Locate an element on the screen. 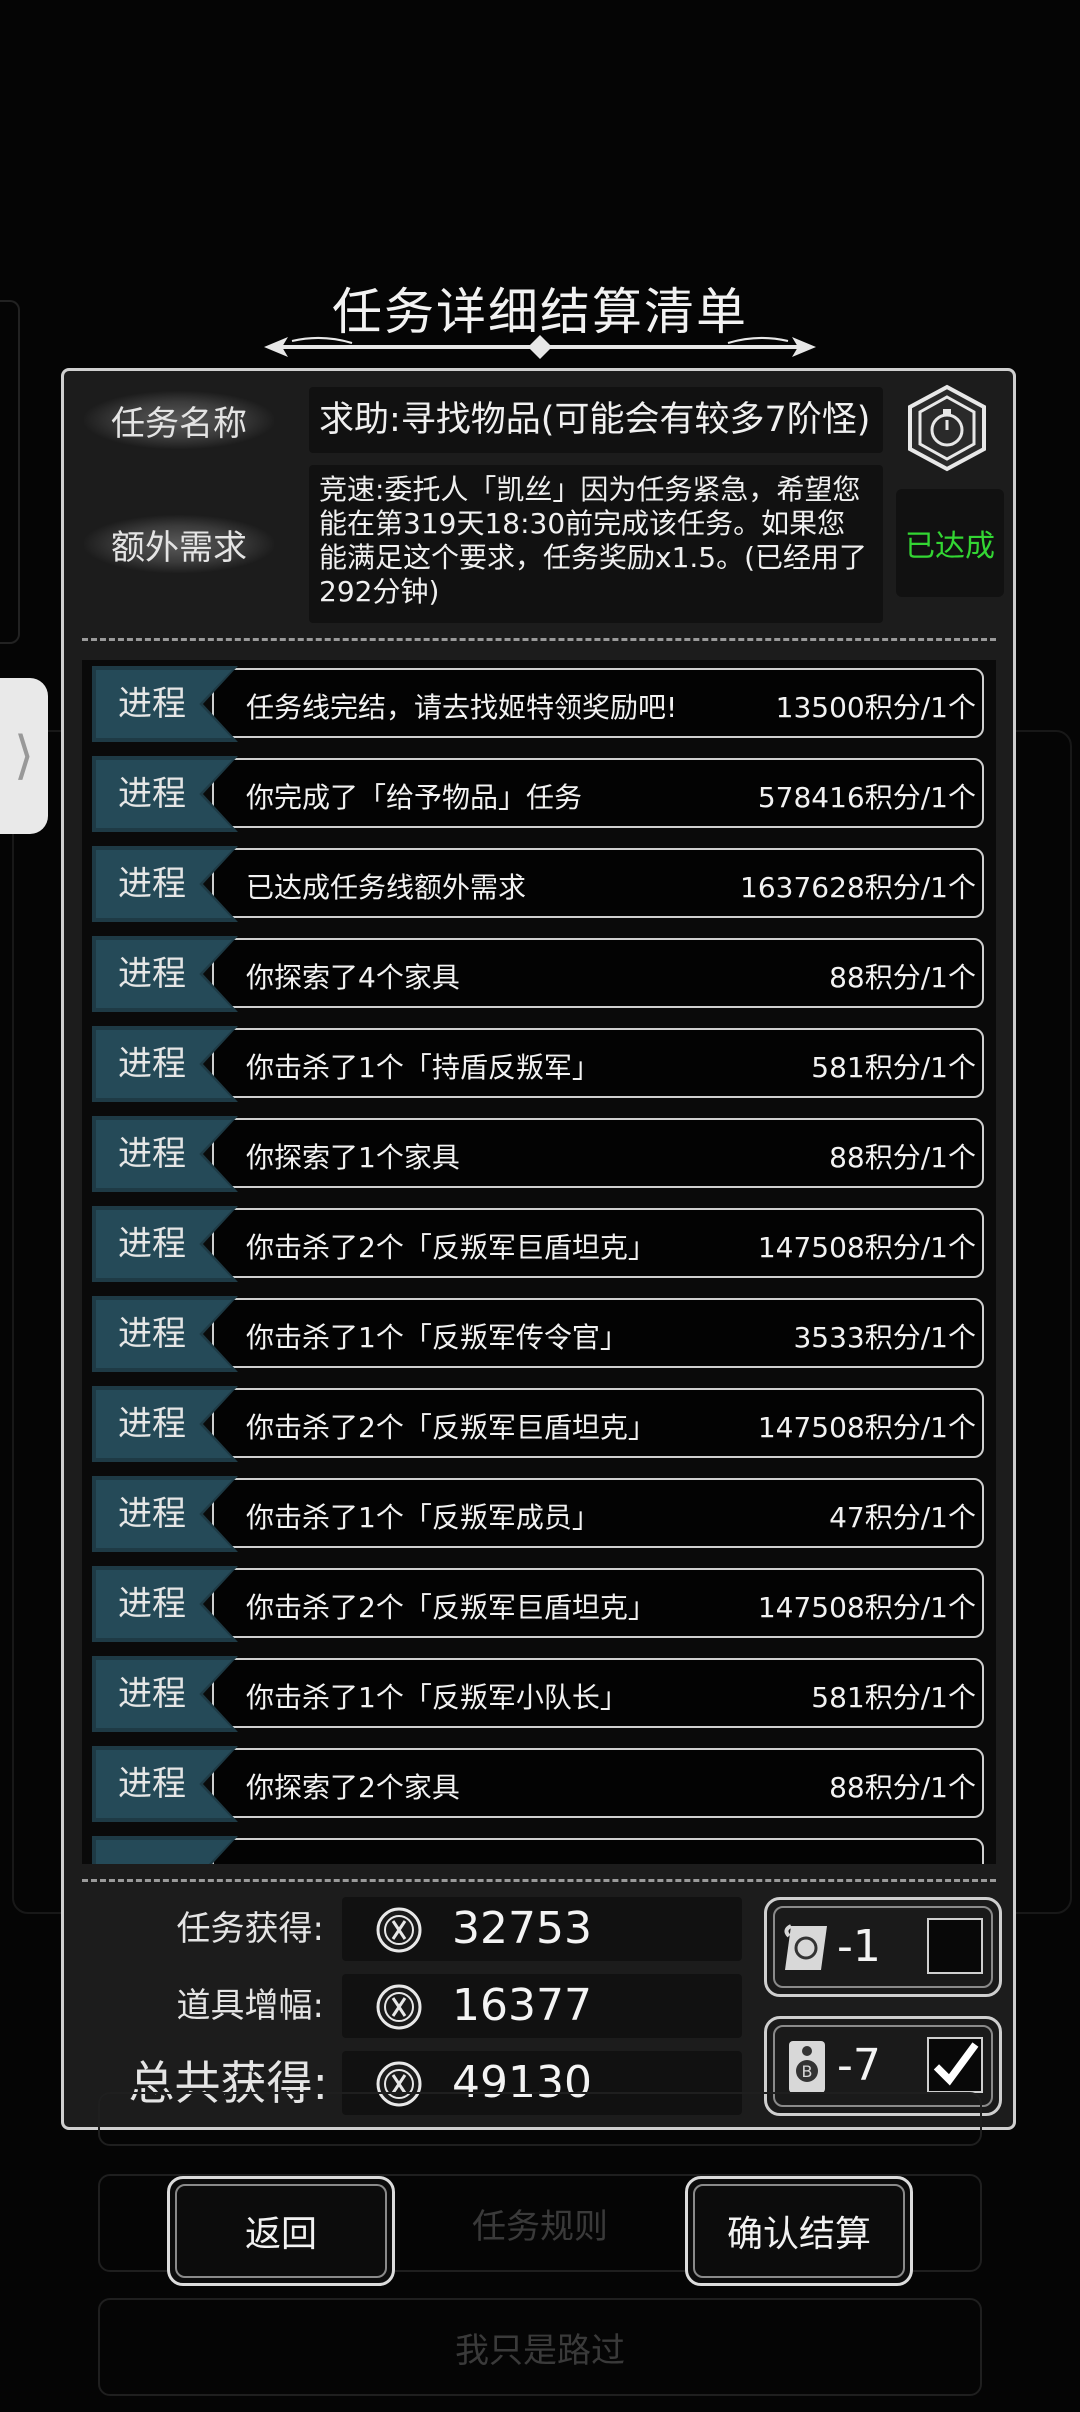 Image resolution: width=1080 pixels, height=2412 pixels. progress-points: 1637628积分/1个 is located at coordinates (858, 887).